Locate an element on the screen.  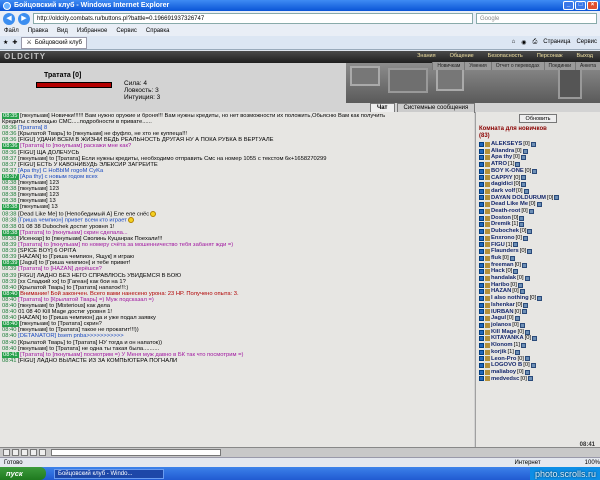
menu-file: Файл is located at coordinates (11, 31).